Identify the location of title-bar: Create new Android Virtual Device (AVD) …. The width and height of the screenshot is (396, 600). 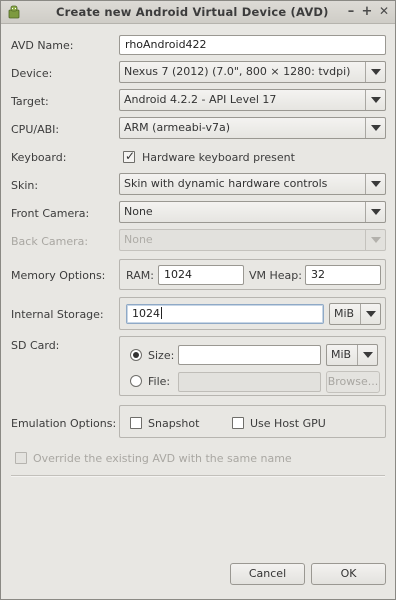
(198, 12).